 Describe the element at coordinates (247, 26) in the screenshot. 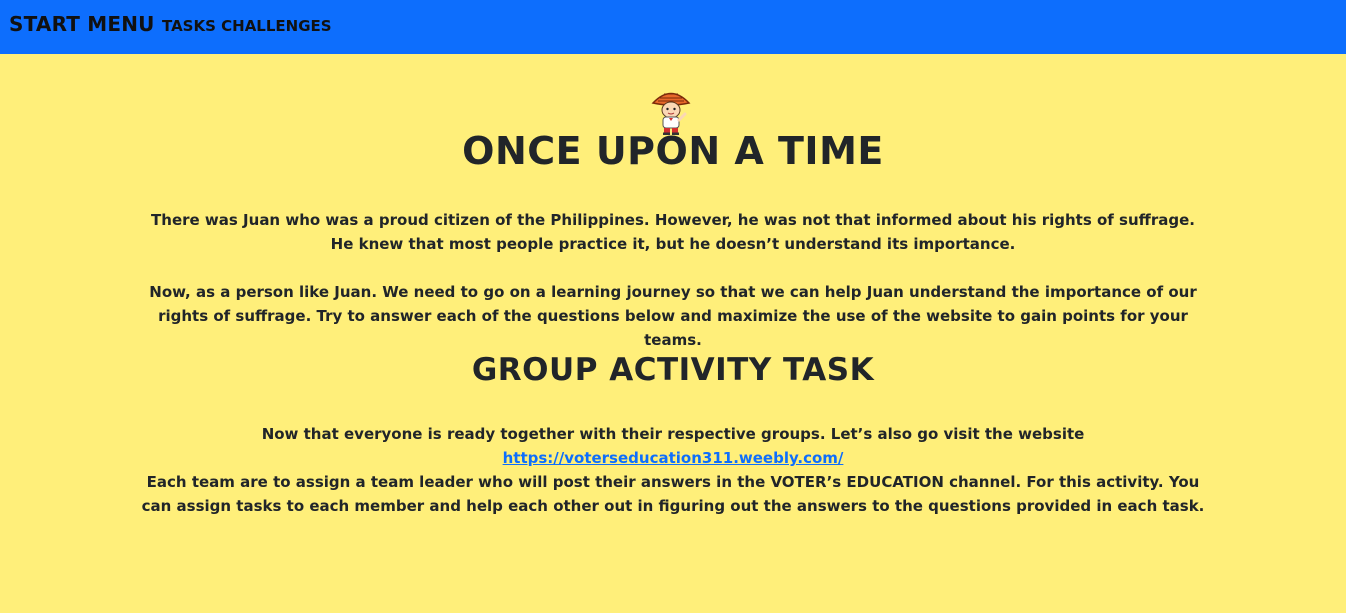

I see `tasks-challenges-link: TASKS CHALLENGES` at that location.